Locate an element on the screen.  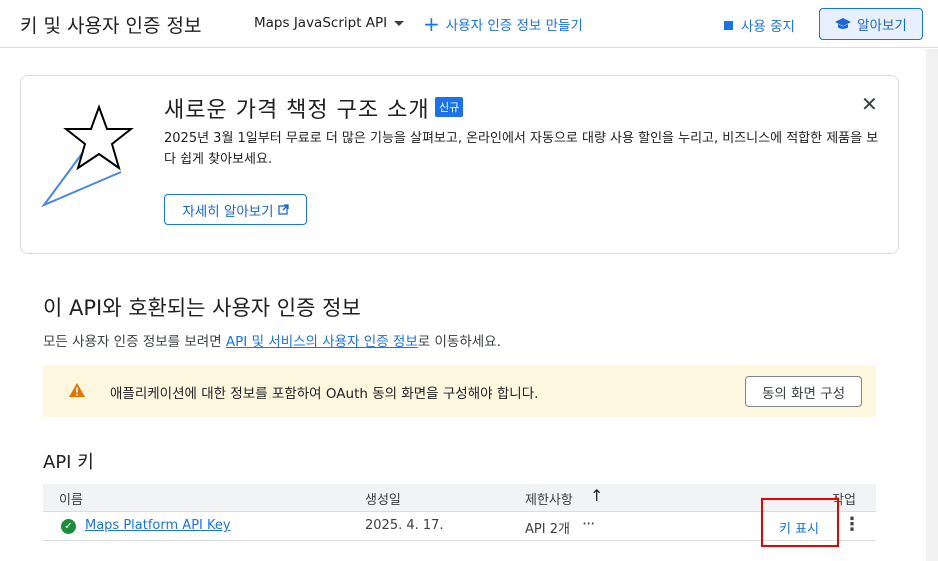
api-key-name-link: Maps Platform API Key is located at coordinates (158, 525).